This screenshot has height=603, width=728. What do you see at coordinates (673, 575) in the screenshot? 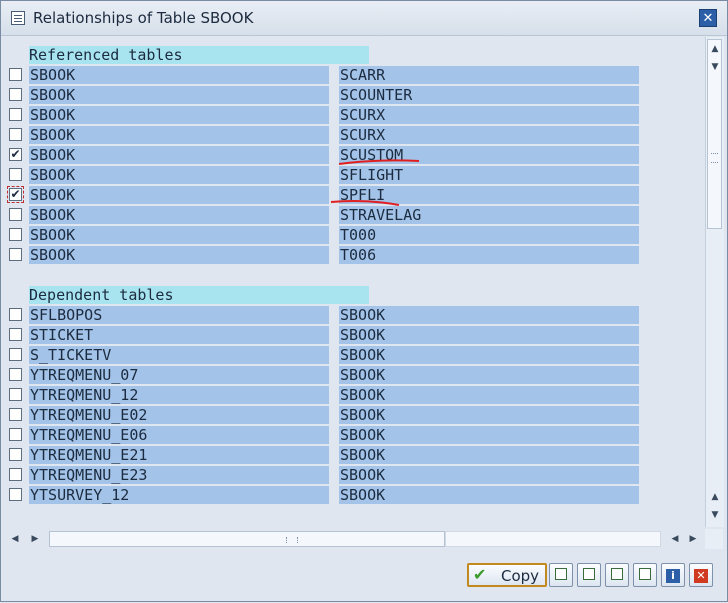
I see `info-button: i` at bounding box center [673, 575].